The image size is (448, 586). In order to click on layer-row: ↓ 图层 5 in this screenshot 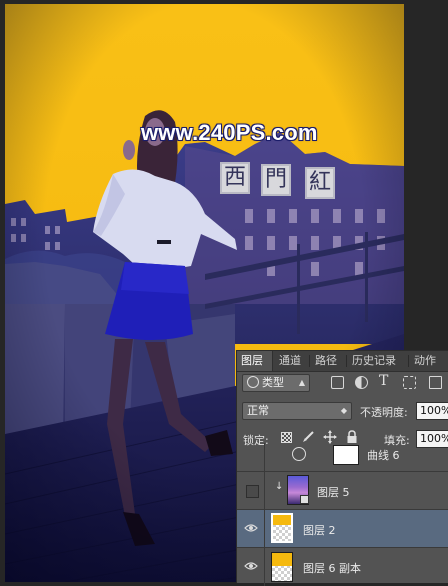, I will do `click(342, 490)`.